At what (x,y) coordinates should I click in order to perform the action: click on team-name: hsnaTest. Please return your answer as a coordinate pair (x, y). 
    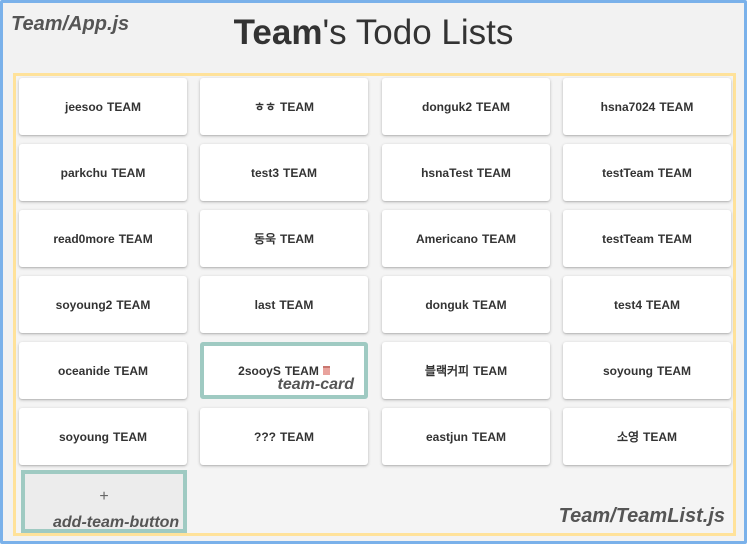
    Looking at the image, I should click on (447, 172).